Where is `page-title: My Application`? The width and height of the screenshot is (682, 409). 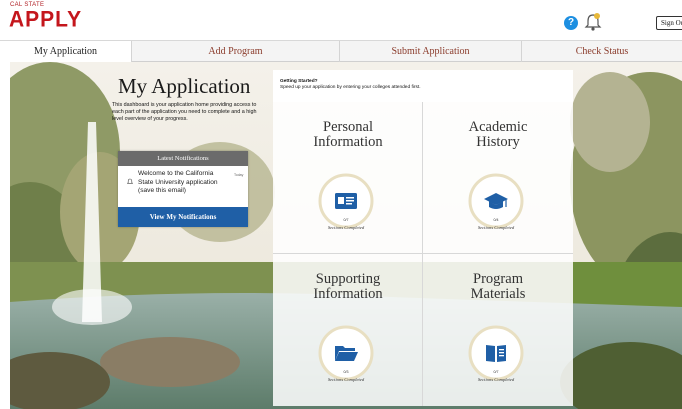
page-title: My Application is located at coordinates (184, 86).